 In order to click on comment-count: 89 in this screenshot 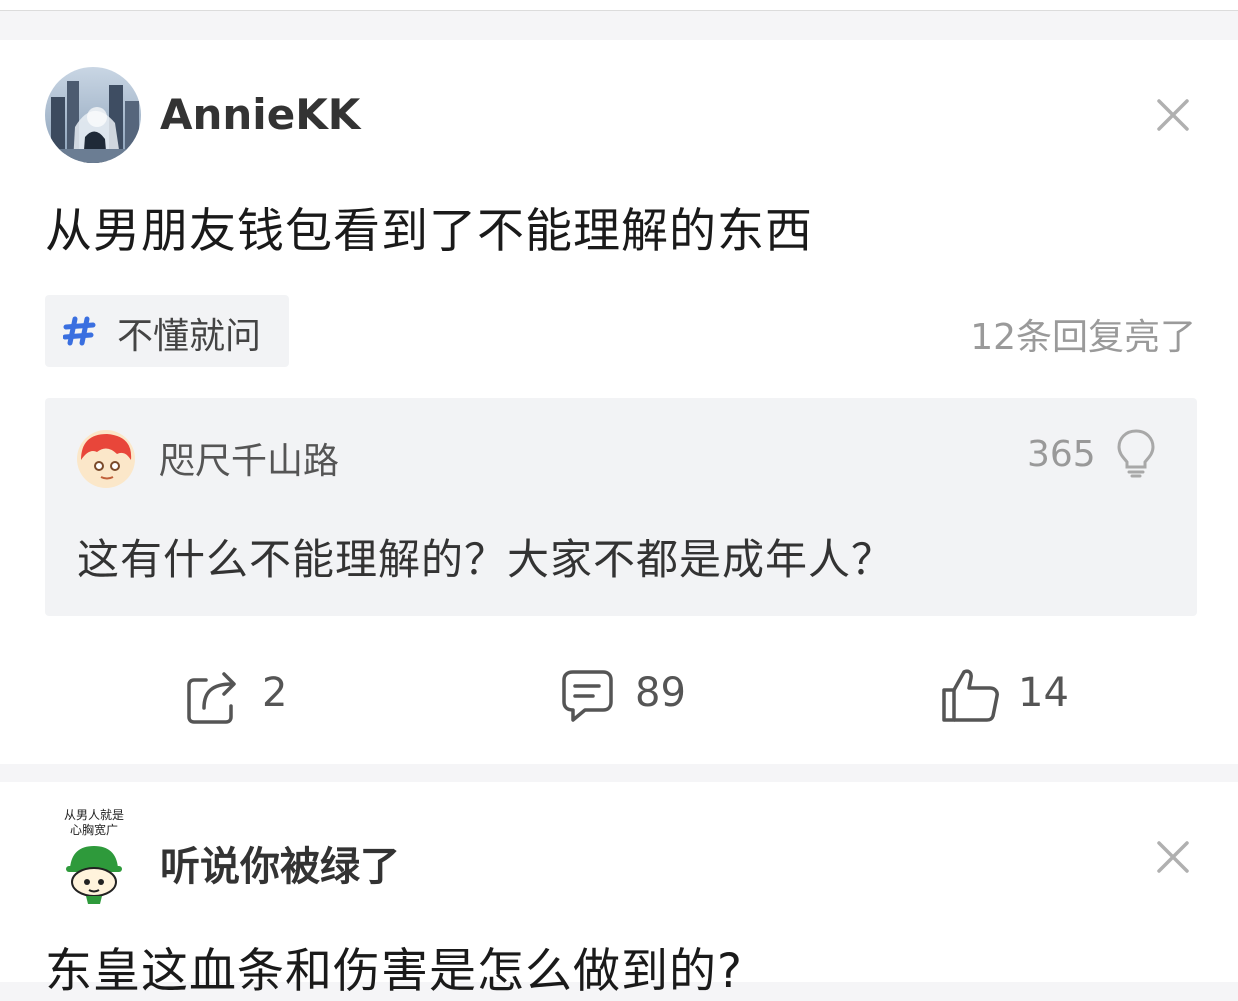, I will do `click(660, 693)`.